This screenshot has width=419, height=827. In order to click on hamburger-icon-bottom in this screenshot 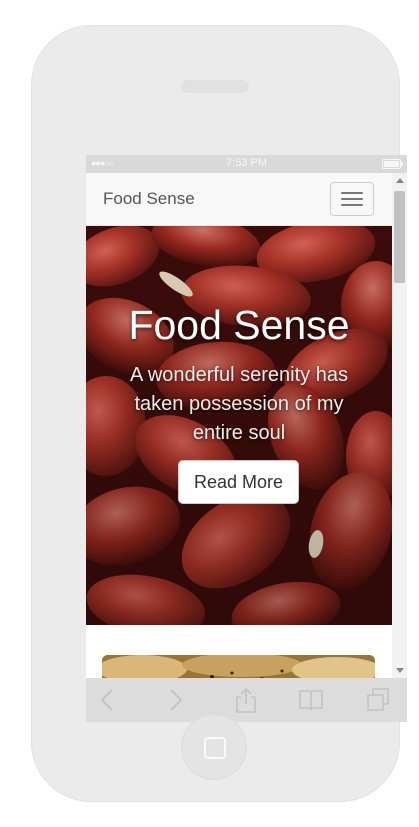, I will do `click(352, 205)`.